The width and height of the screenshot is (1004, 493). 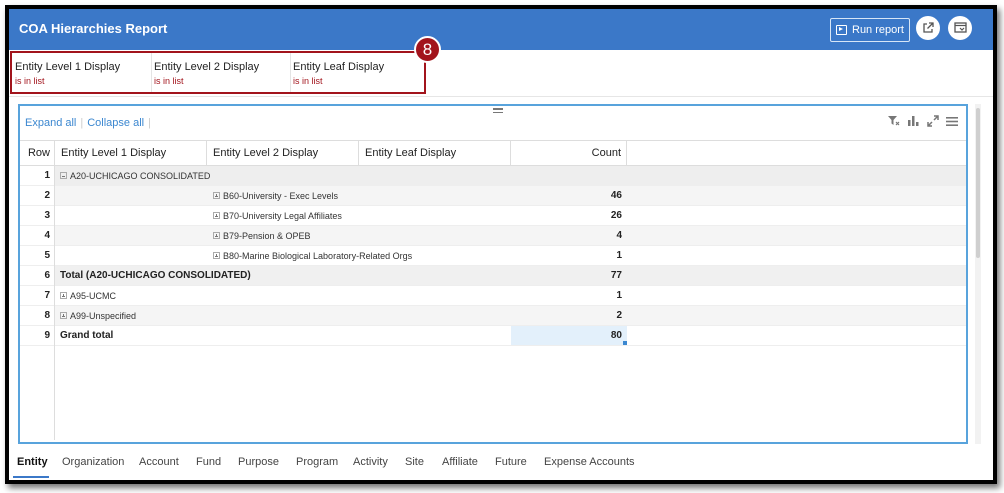 What do you see at coordinates (511, 462) in the screenshot?
I see `tab-future: Future` at bounding box center [511, 462].